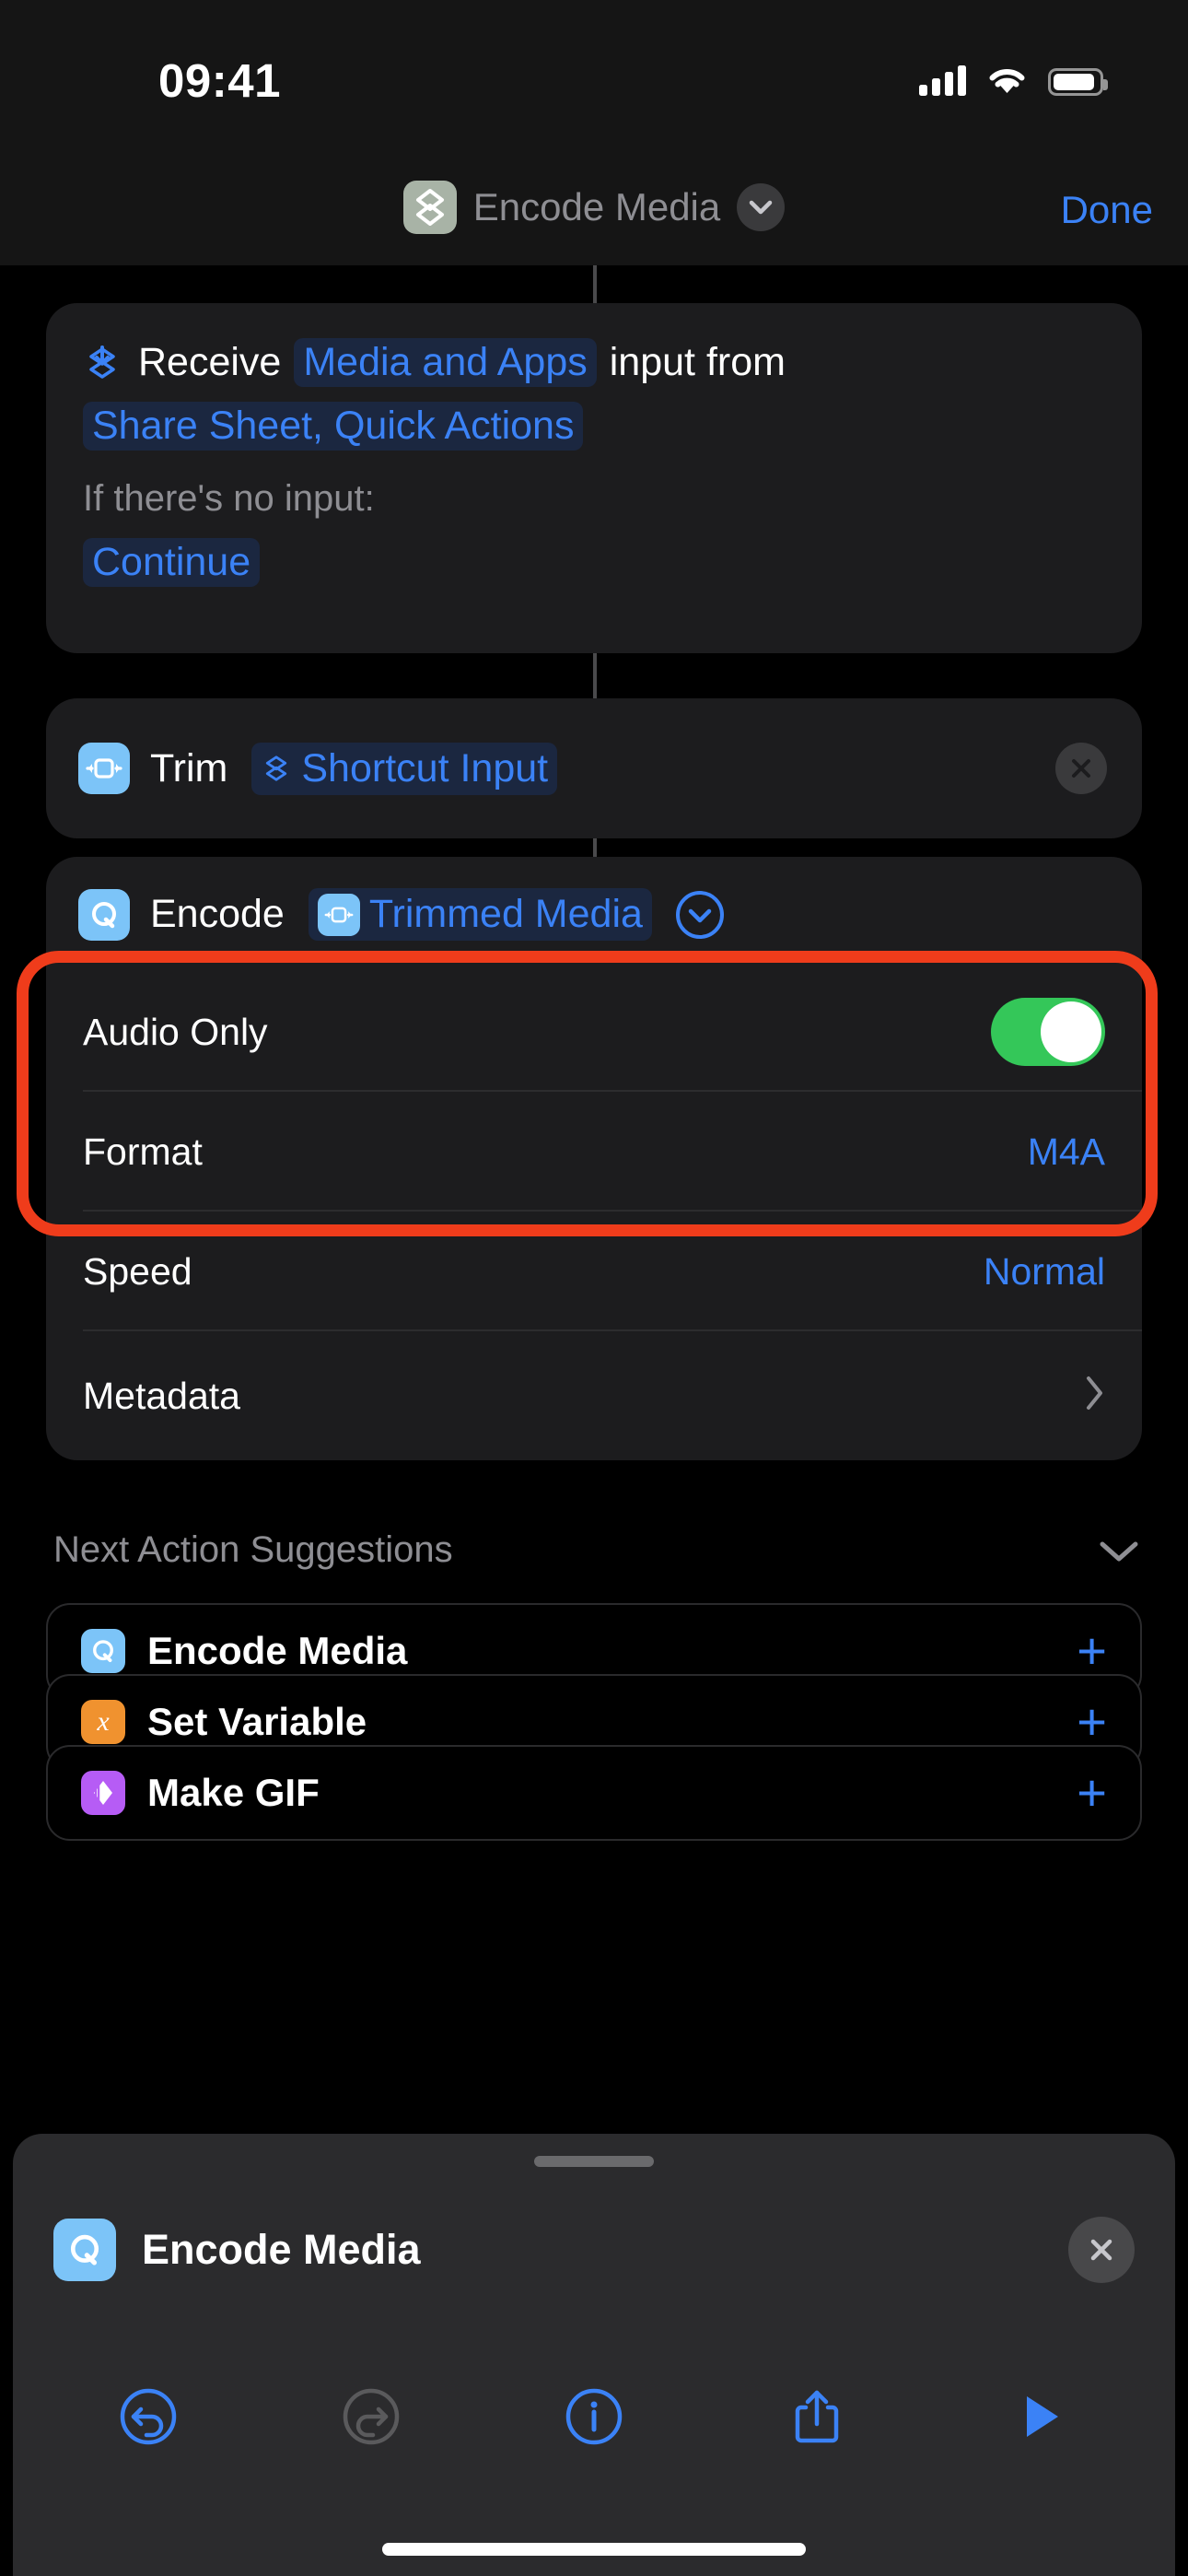 The width and height of the screenshot is (1188, 2576). Describe the element at coordinates (425, 767) in the screenshot. I see `trim-variable-label: Shortcut Input` at that location.